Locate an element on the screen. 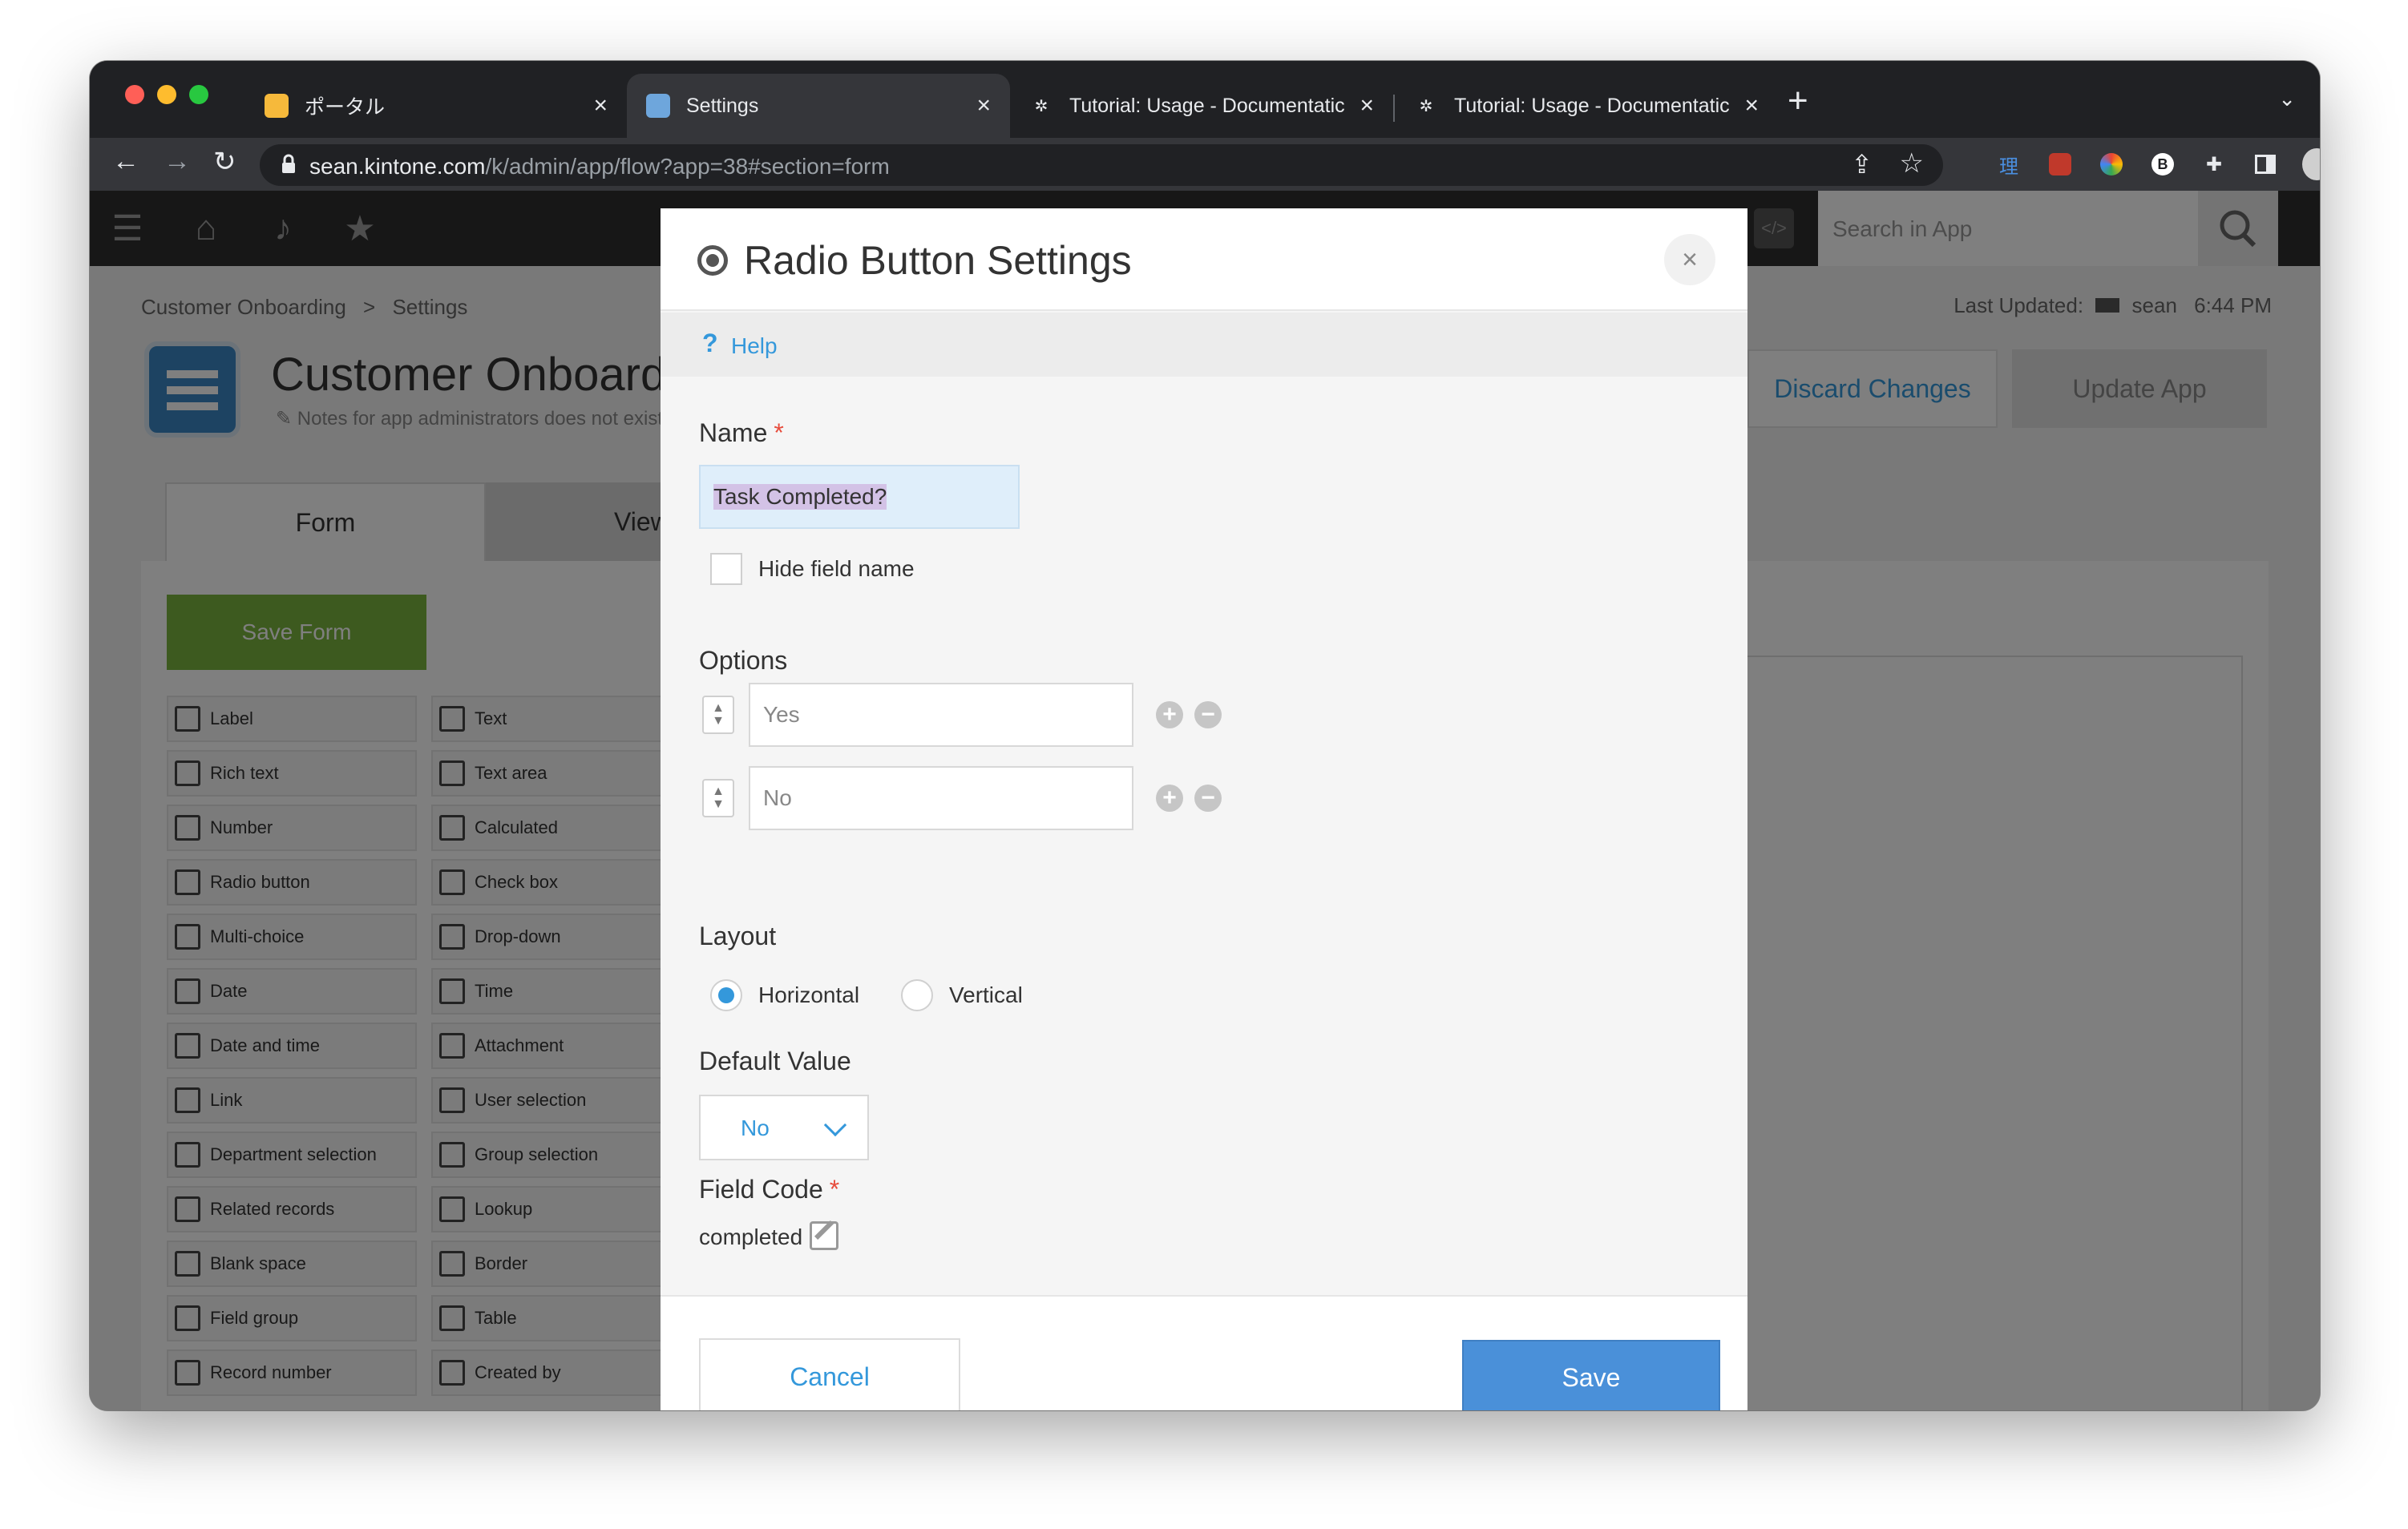 The width and height of the screenshot is (2408, 1529). option-value: Yes is located at coordinates (781, 714).